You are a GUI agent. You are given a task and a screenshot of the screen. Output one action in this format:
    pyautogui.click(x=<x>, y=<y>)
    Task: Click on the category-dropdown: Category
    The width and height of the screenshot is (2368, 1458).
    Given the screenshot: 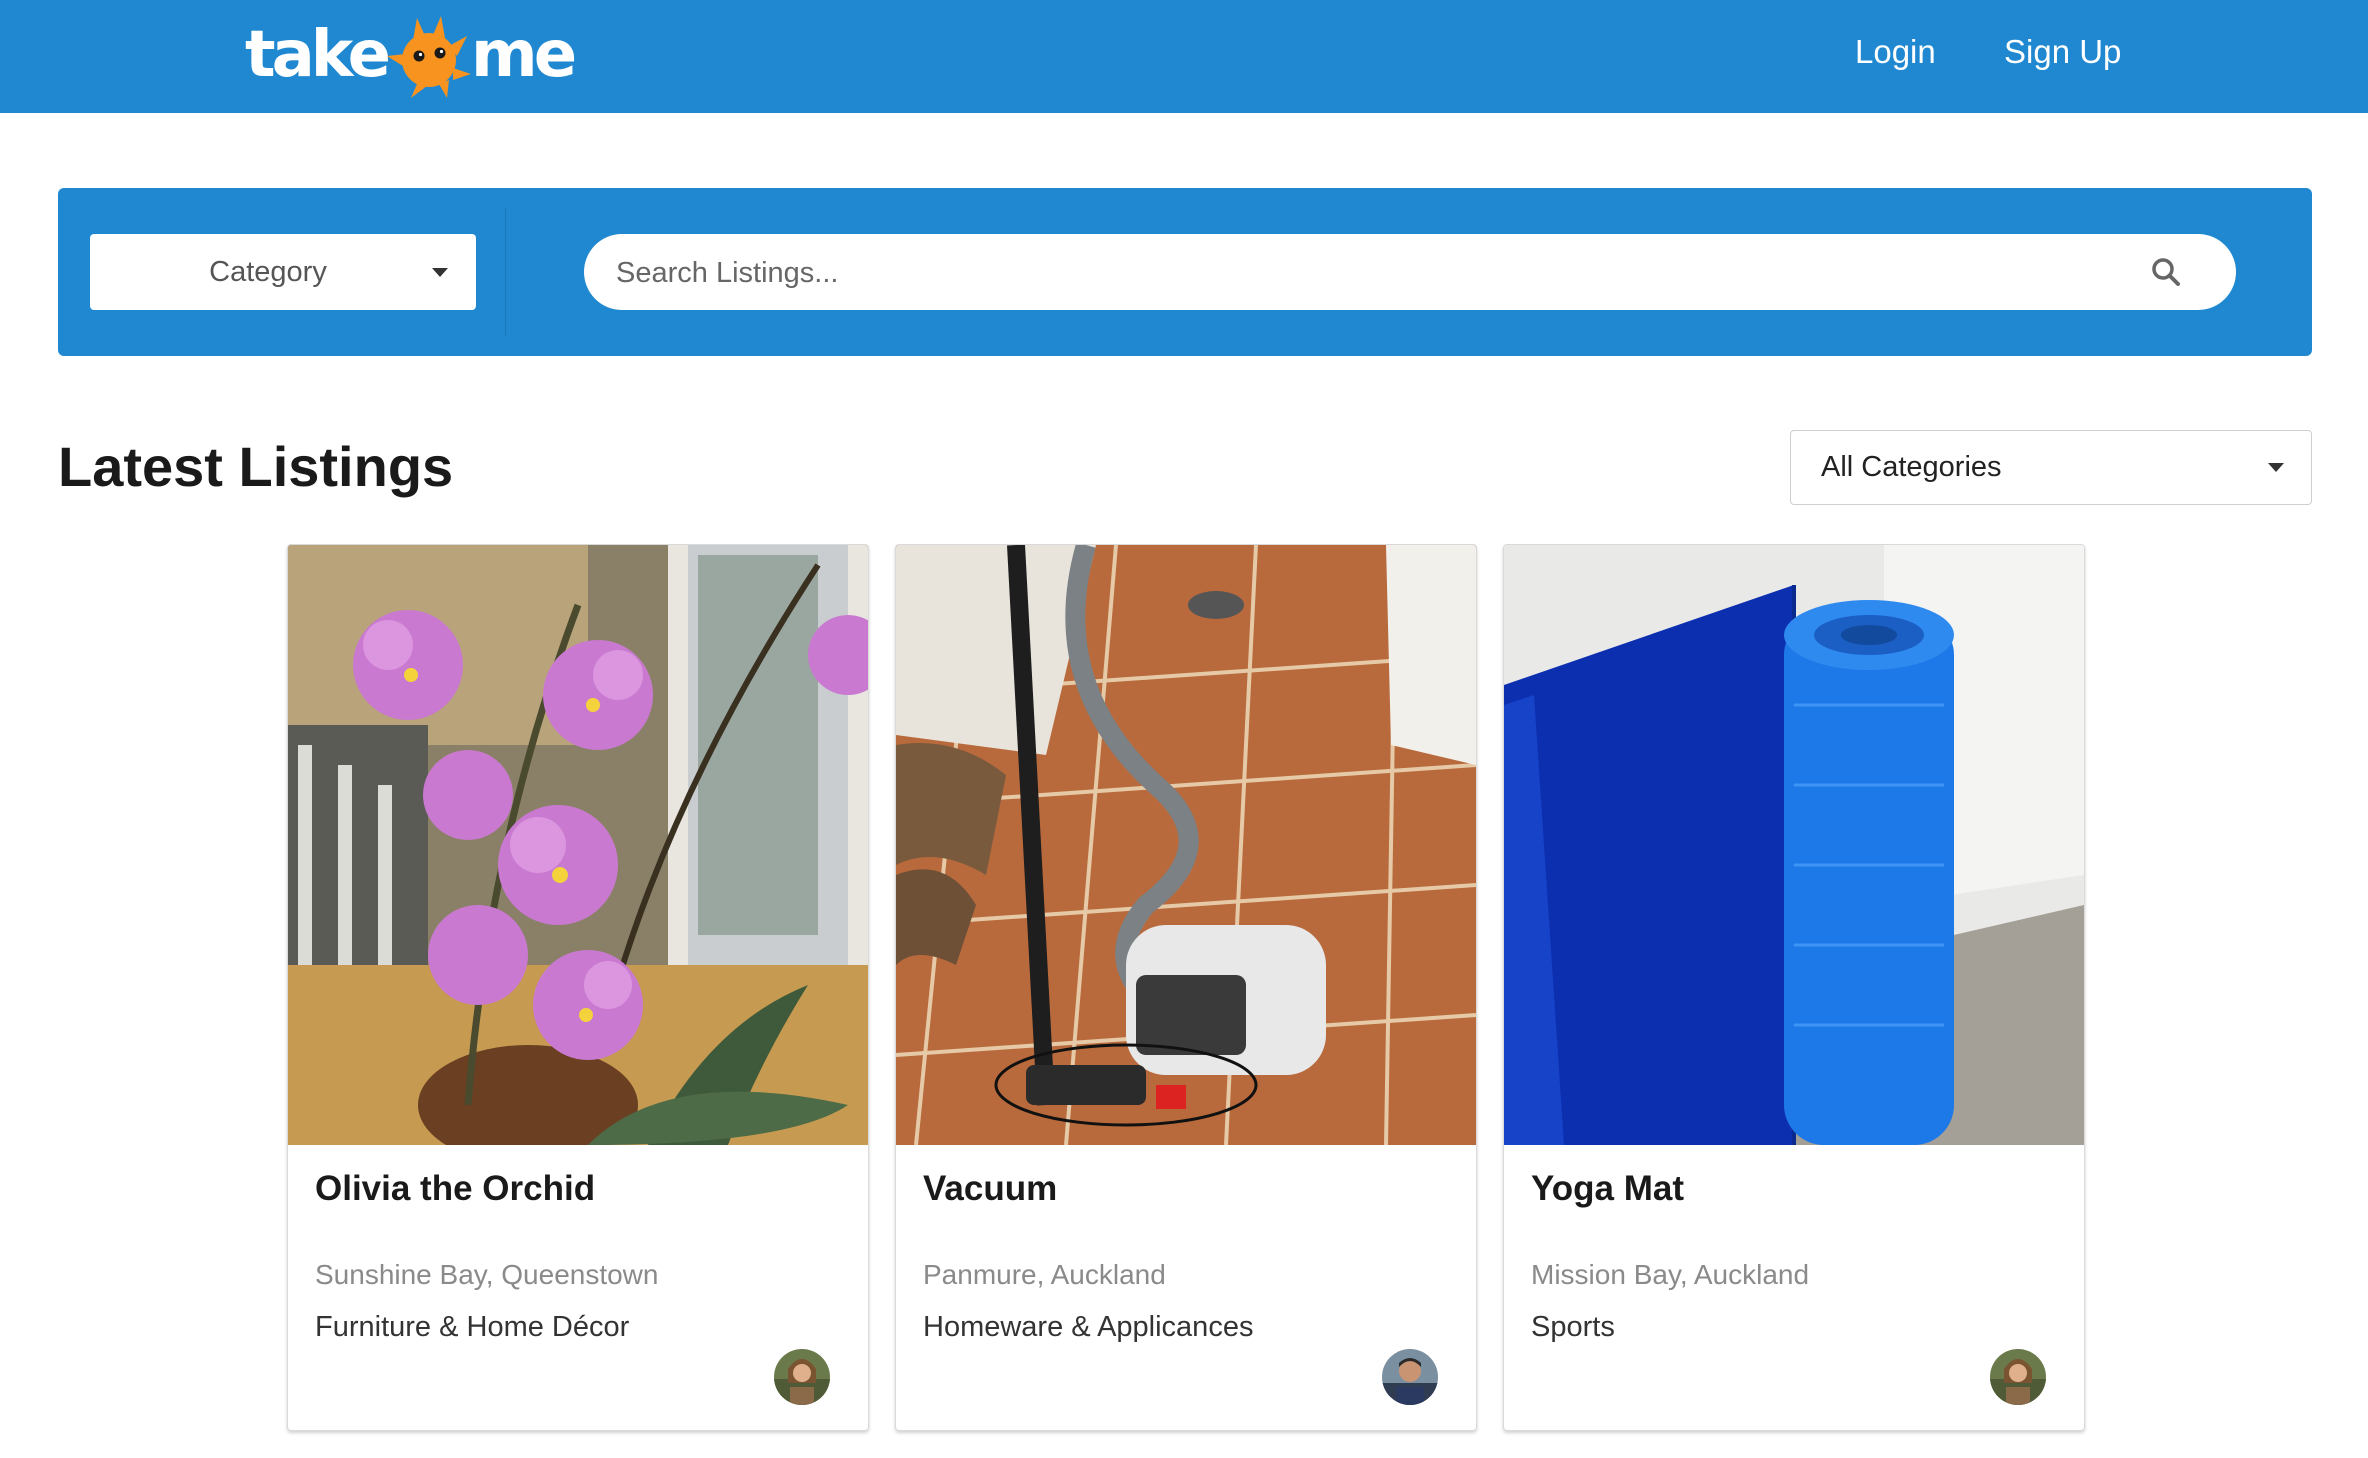 What is the action you would take?
    pyautogui.click(x=283, y=272)
    